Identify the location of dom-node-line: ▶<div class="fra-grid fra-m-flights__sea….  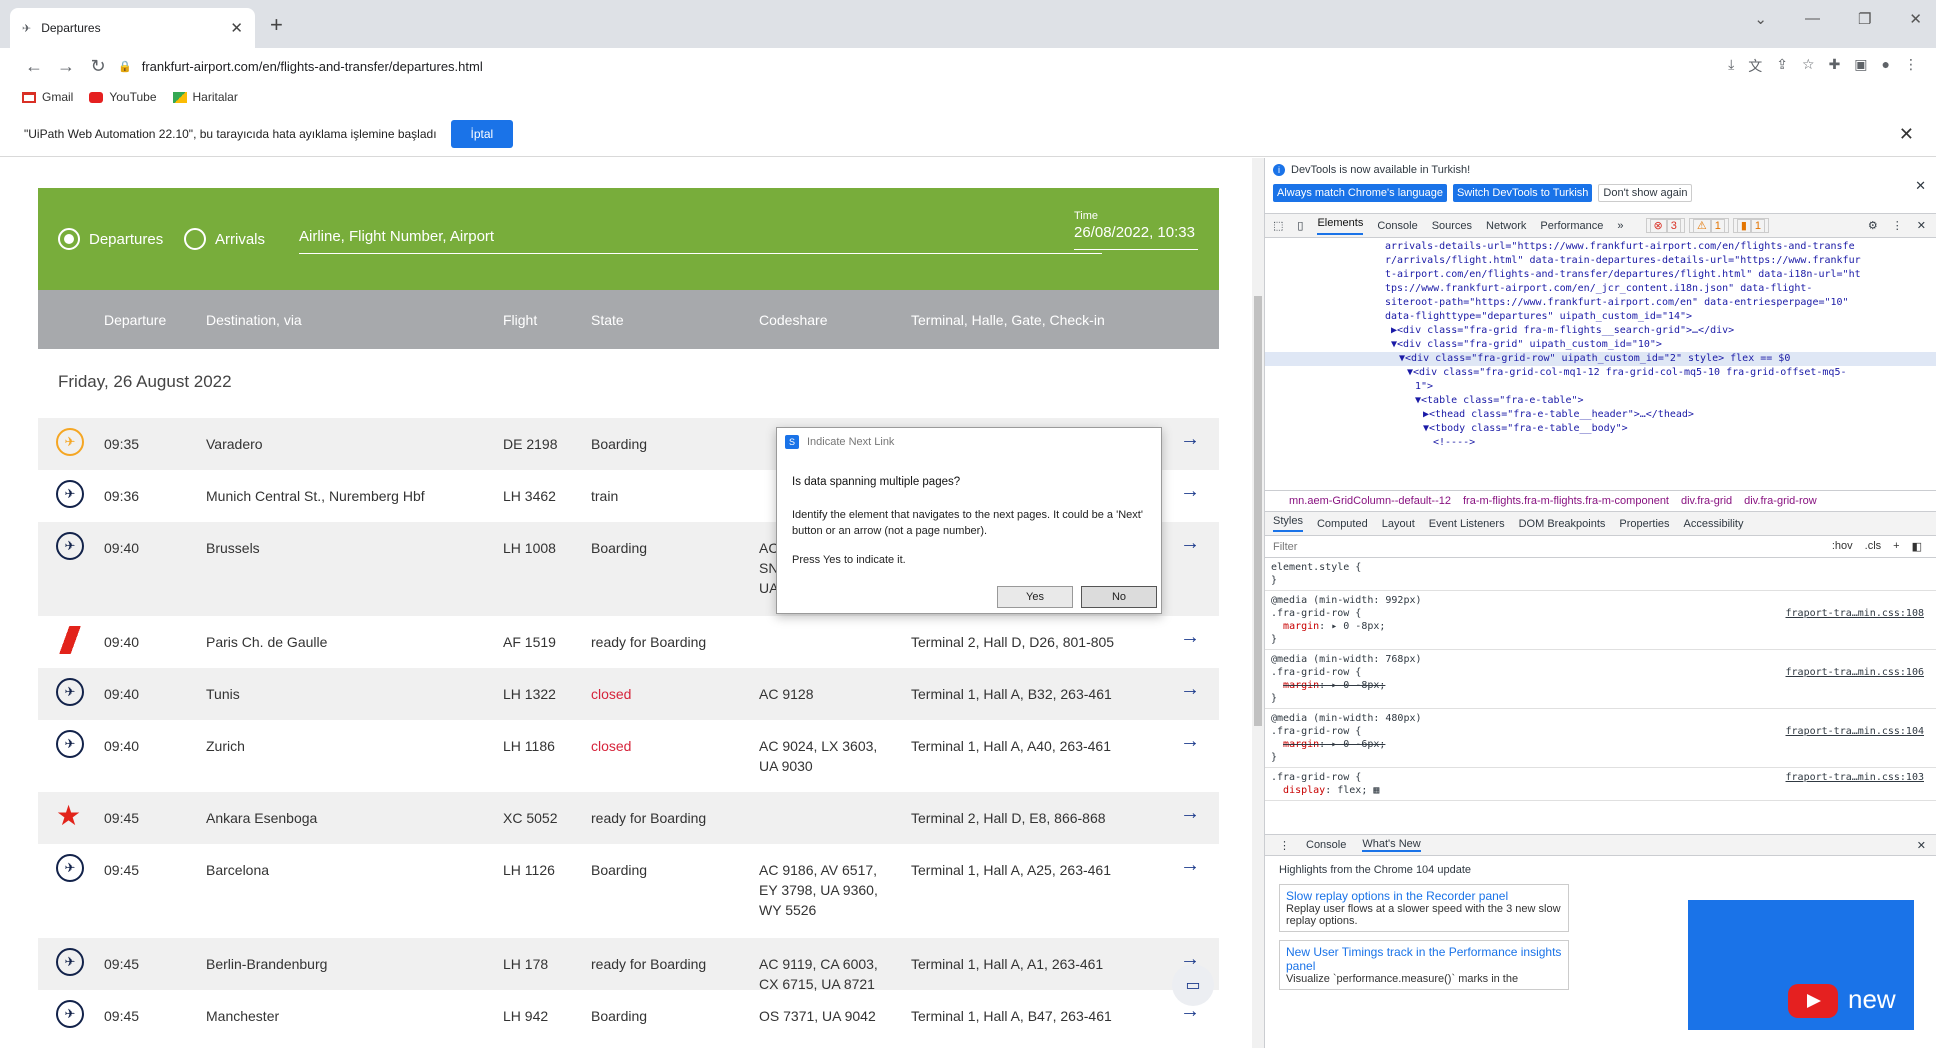
(1600, 331).